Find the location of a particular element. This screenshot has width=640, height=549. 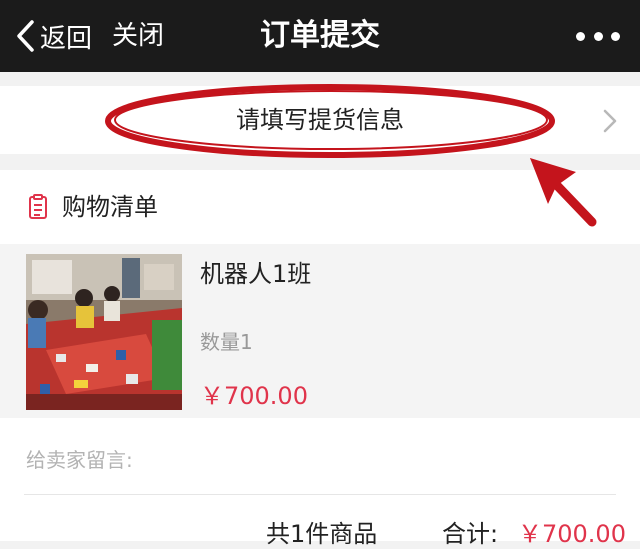

total-amount: ￥700.00 is located at coordinates (572, 534).